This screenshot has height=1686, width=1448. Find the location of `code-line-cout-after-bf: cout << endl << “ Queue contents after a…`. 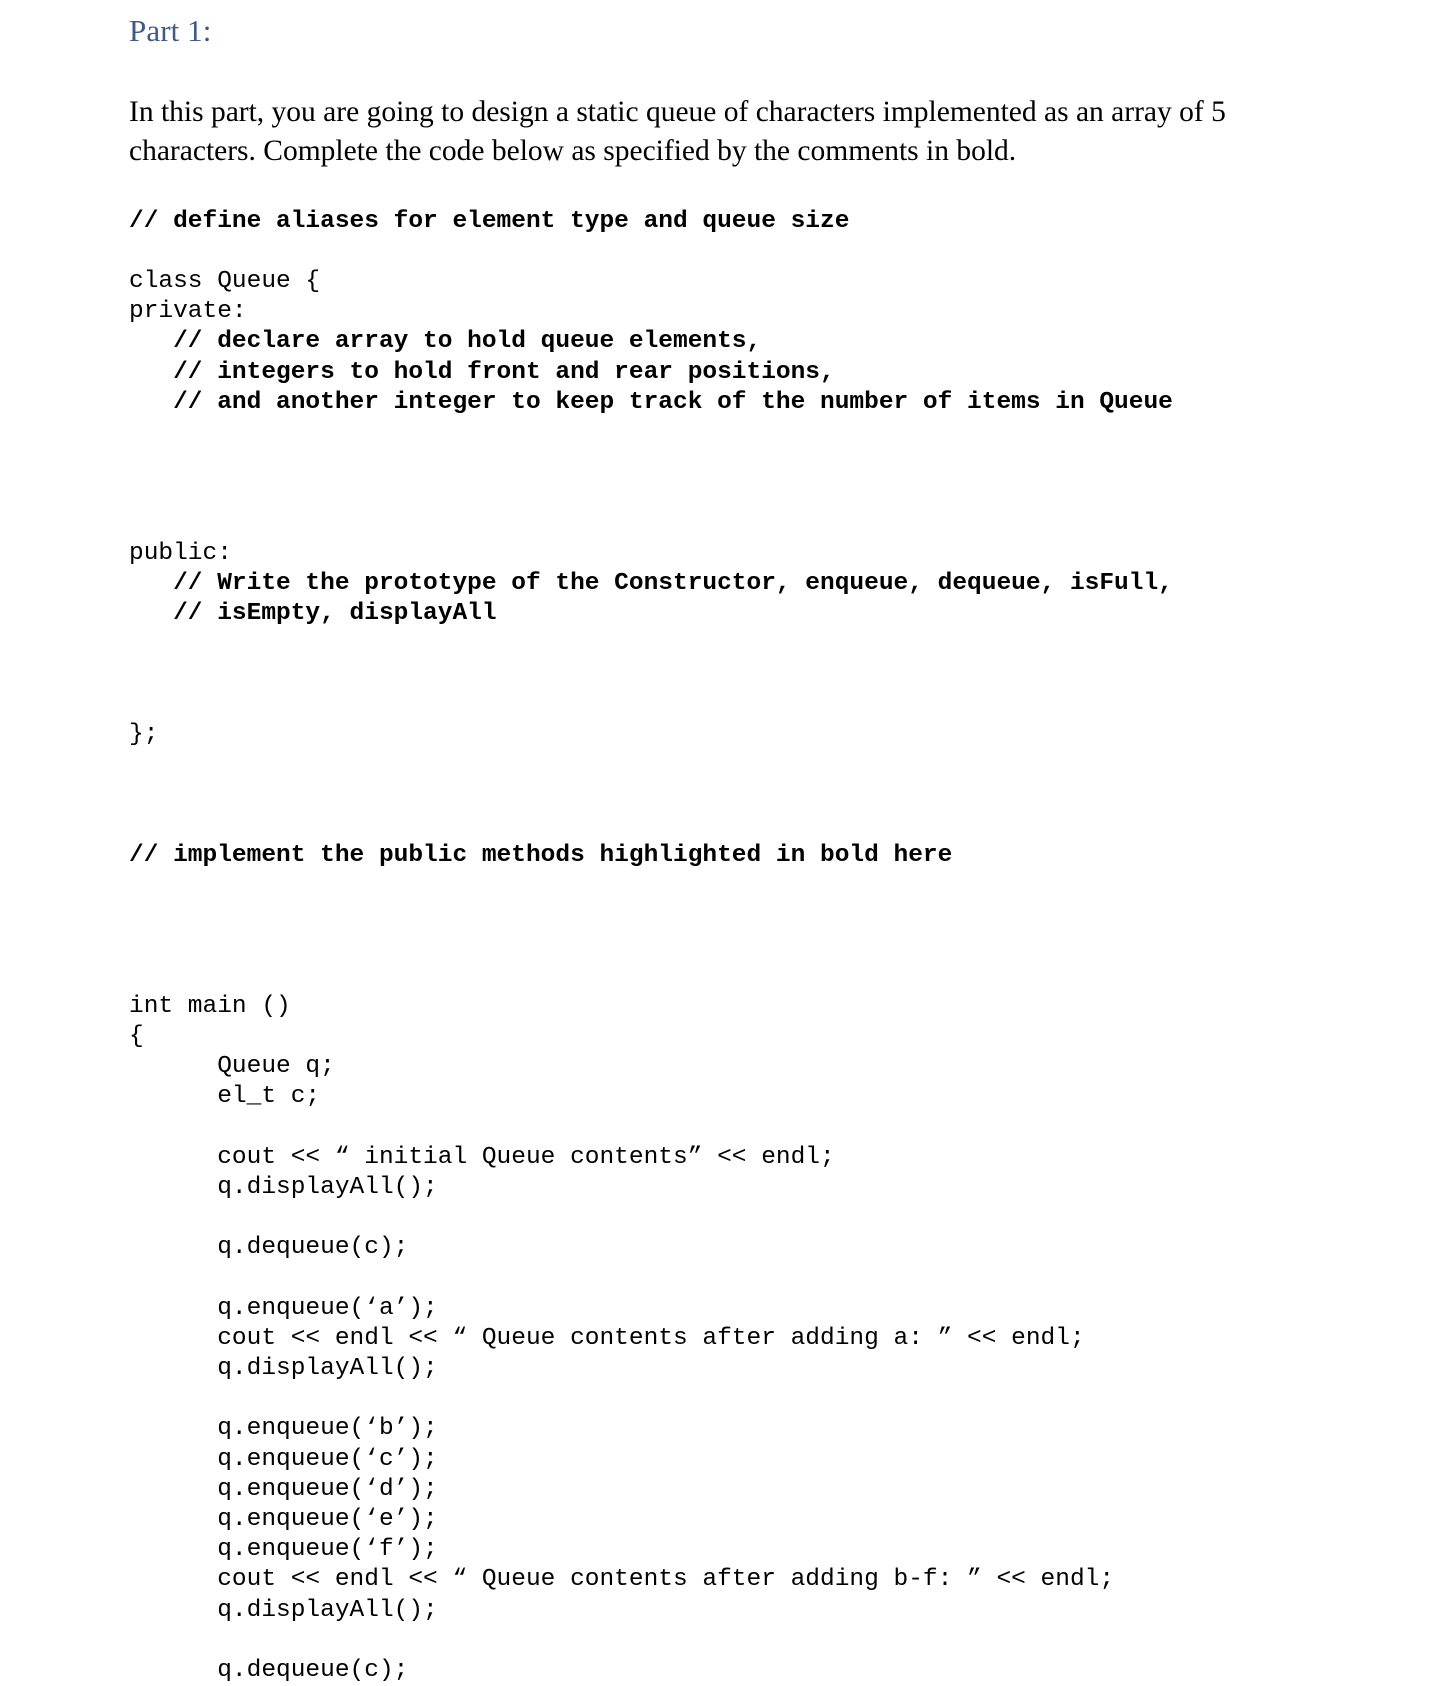

code-line-cout-after-bf: cout << endl << “ Queue contents after a… is located at coordinates (622, 1580).